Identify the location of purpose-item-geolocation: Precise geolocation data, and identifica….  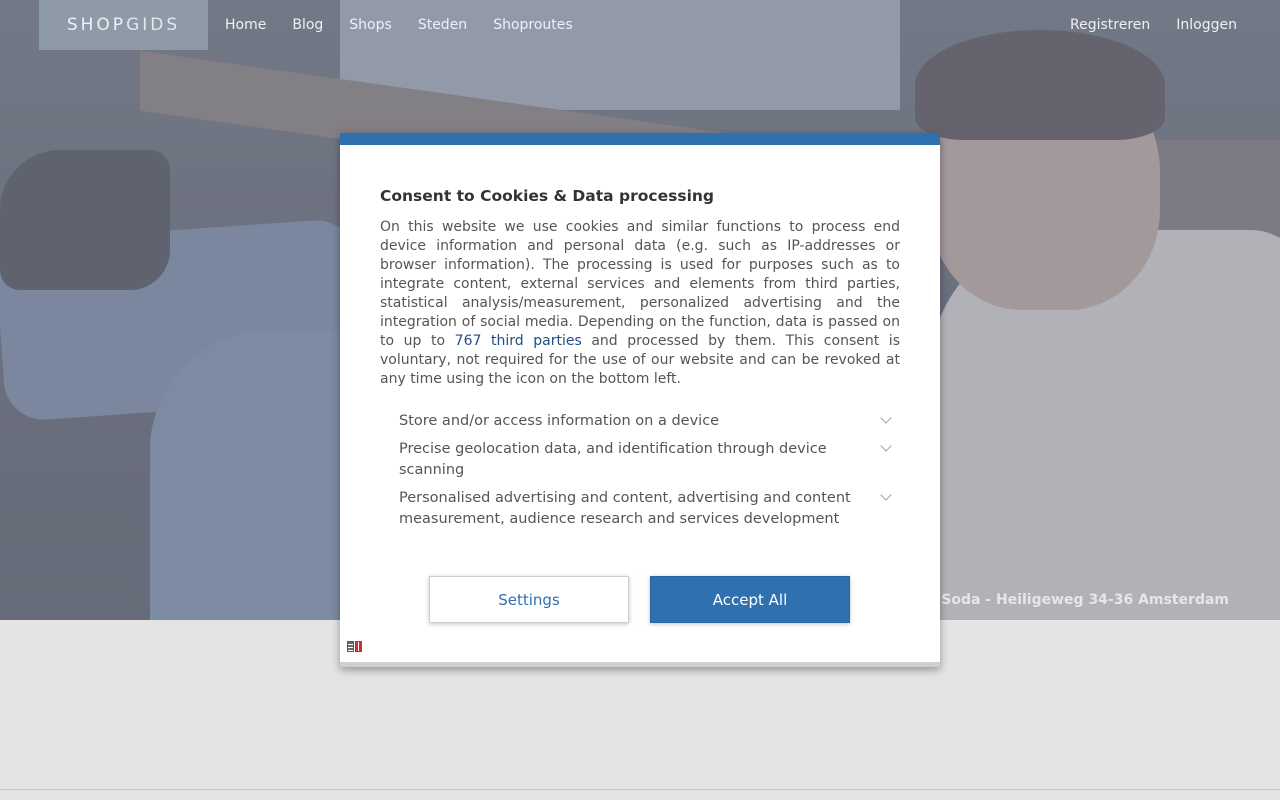
(649, 460).